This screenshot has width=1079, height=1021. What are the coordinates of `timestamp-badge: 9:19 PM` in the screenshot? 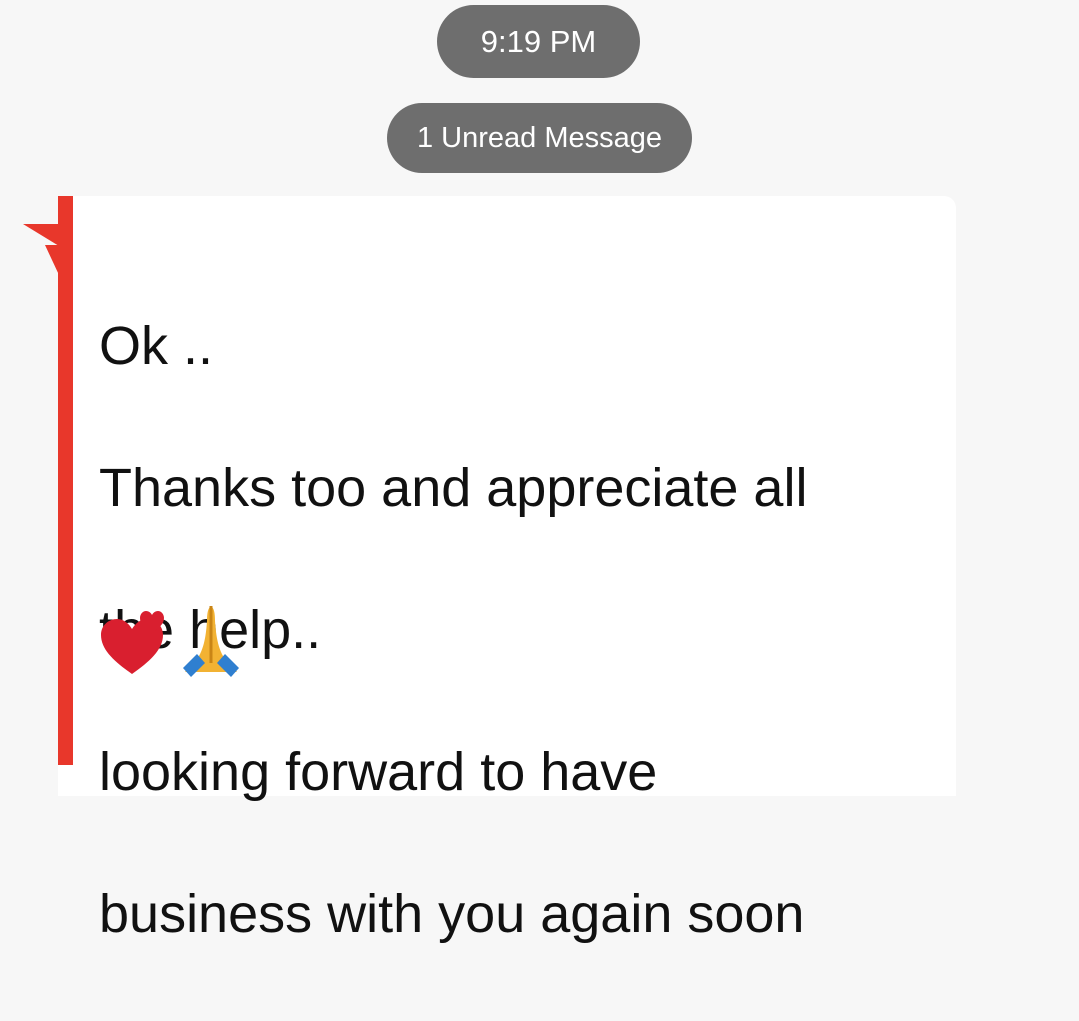 It's located at (538, 41).